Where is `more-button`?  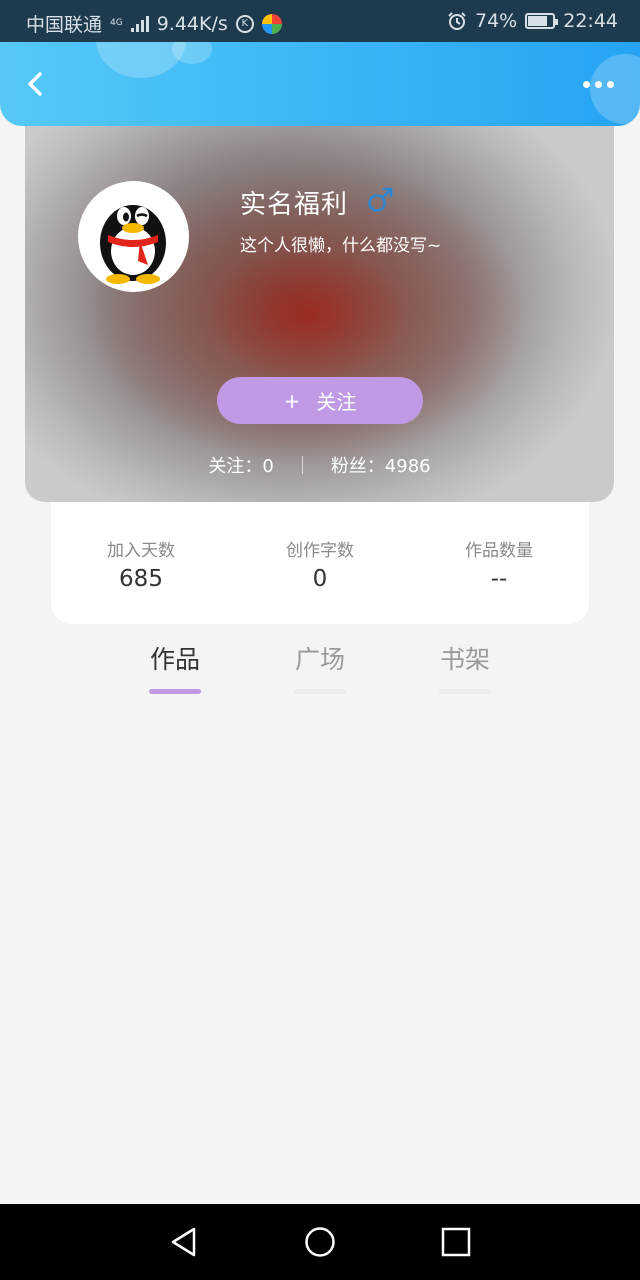 more-button is located at coordinates (596, 84).